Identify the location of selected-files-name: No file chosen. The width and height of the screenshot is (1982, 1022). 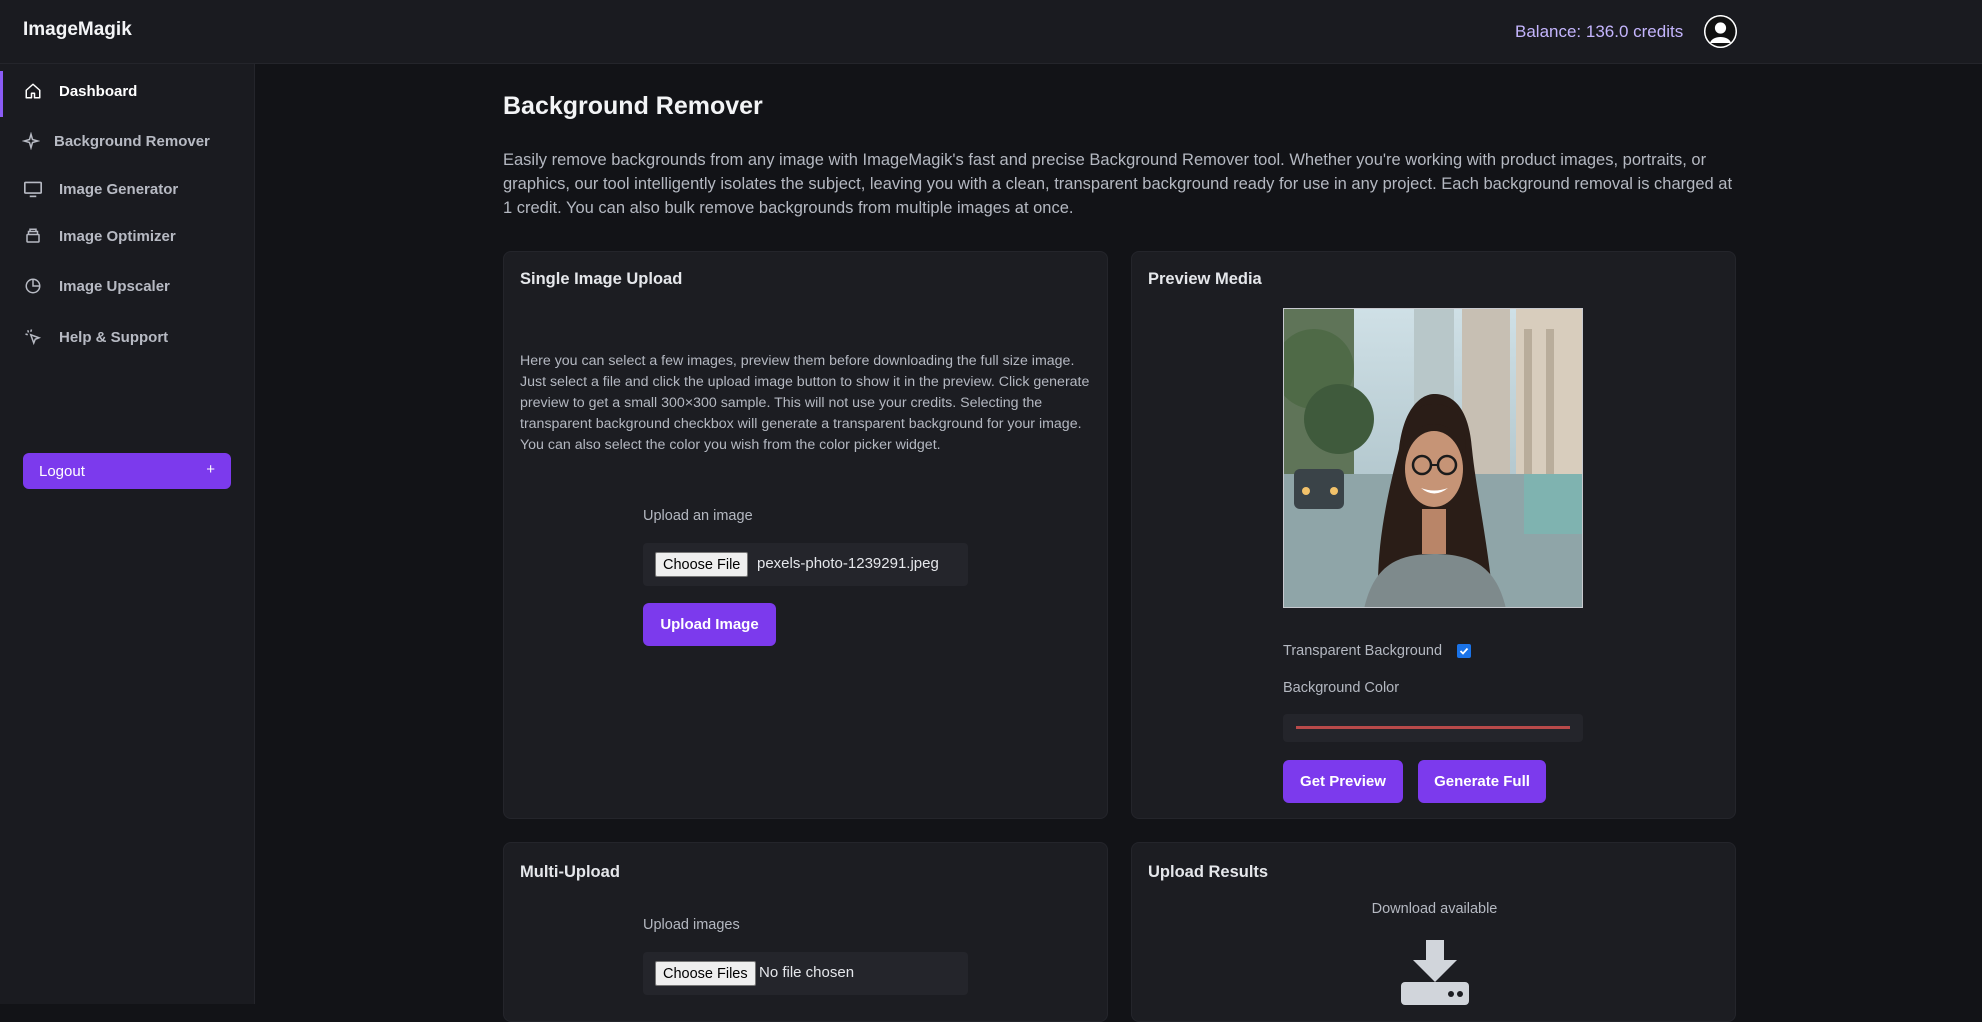
(807, 972).